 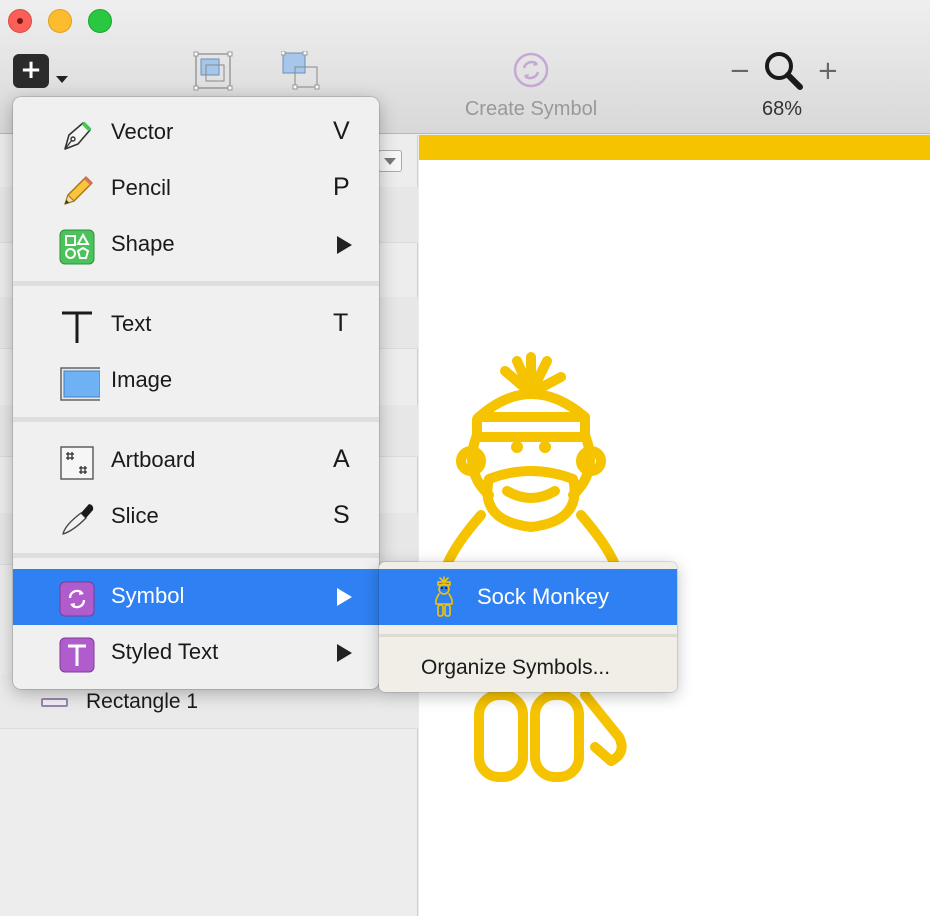 I want to click on menu-item-shortcut: S, so click(x=341, y=515).